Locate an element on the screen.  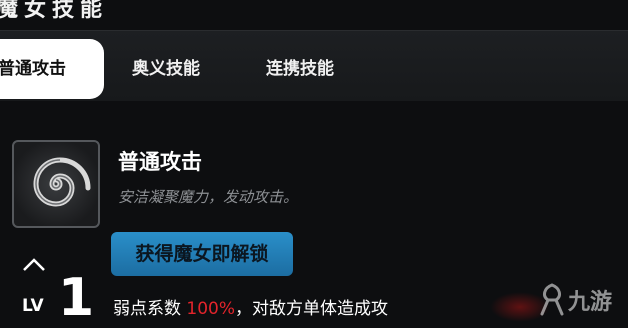
swirl-icon is located at coordinates (56, 184).